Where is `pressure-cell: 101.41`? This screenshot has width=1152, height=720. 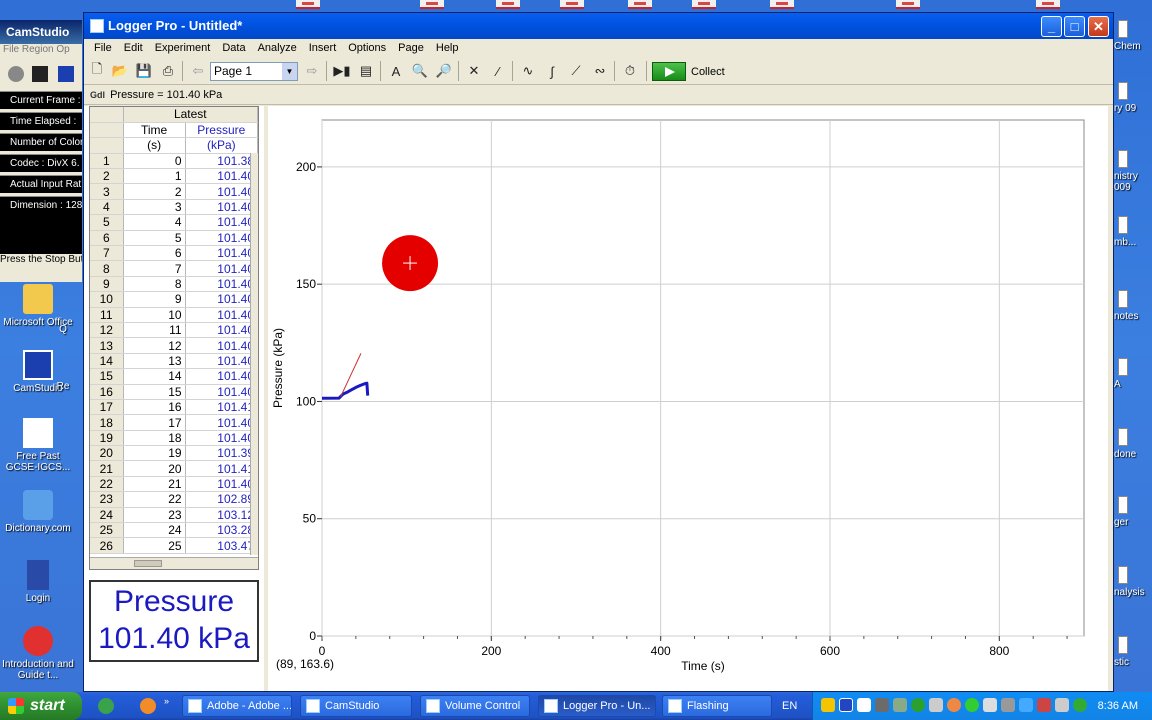 pressure-cell: 101.41 is located at coordinates (221, 407).